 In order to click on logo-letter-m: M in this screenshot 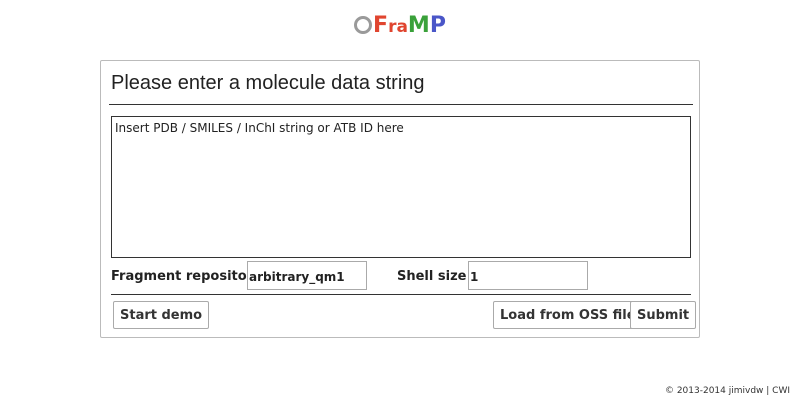, I will do `click(418, 25)`.